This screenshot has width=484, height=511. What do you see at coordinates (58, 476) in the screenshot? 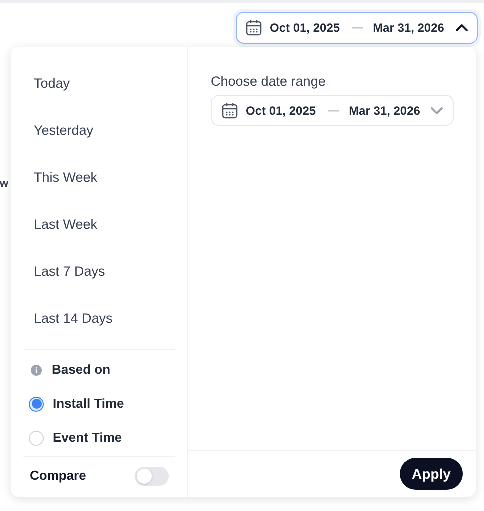
I see `compare-label: Compare` at bounding box center [58, 476].